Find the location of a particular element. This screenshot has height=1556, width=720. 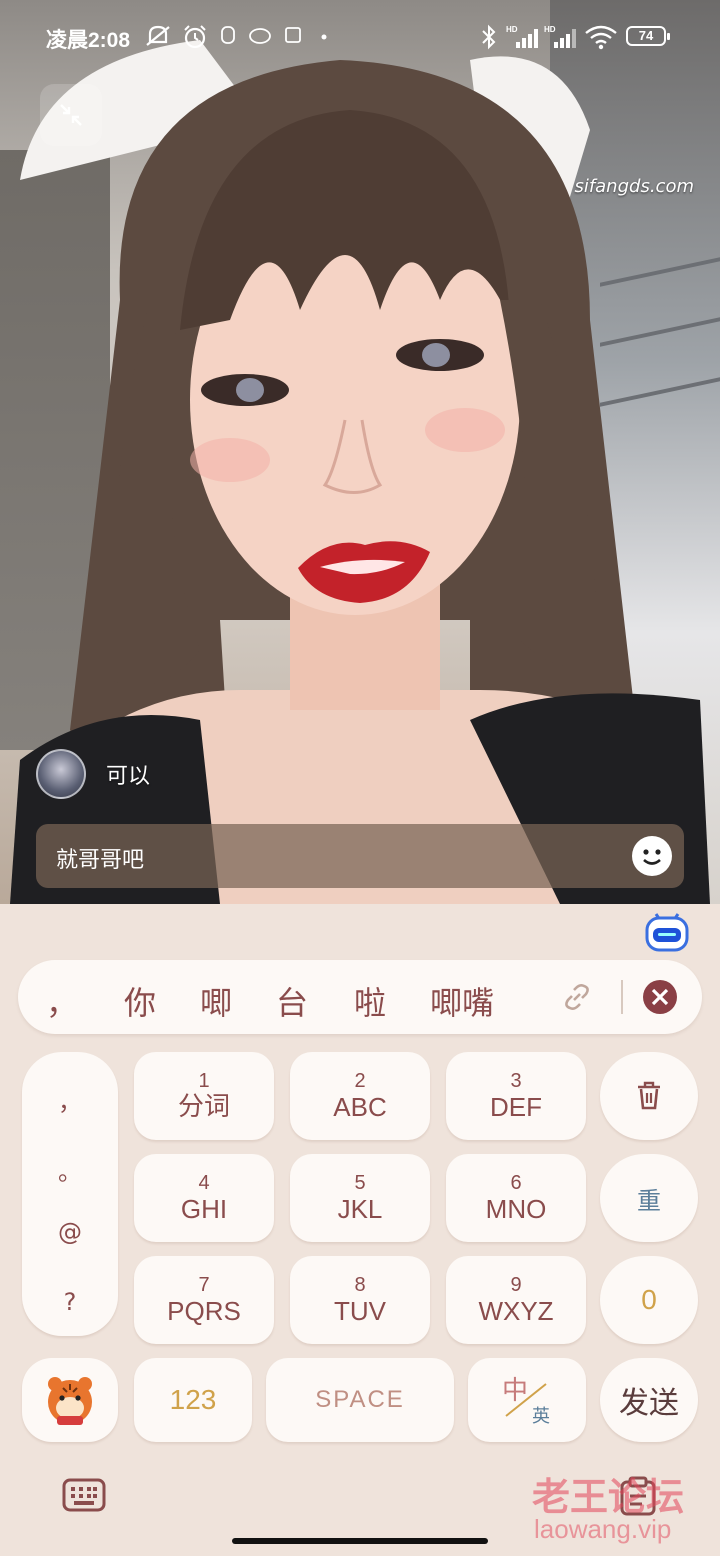

punctuation-key: 。 is located at coordinates (70, 1169).